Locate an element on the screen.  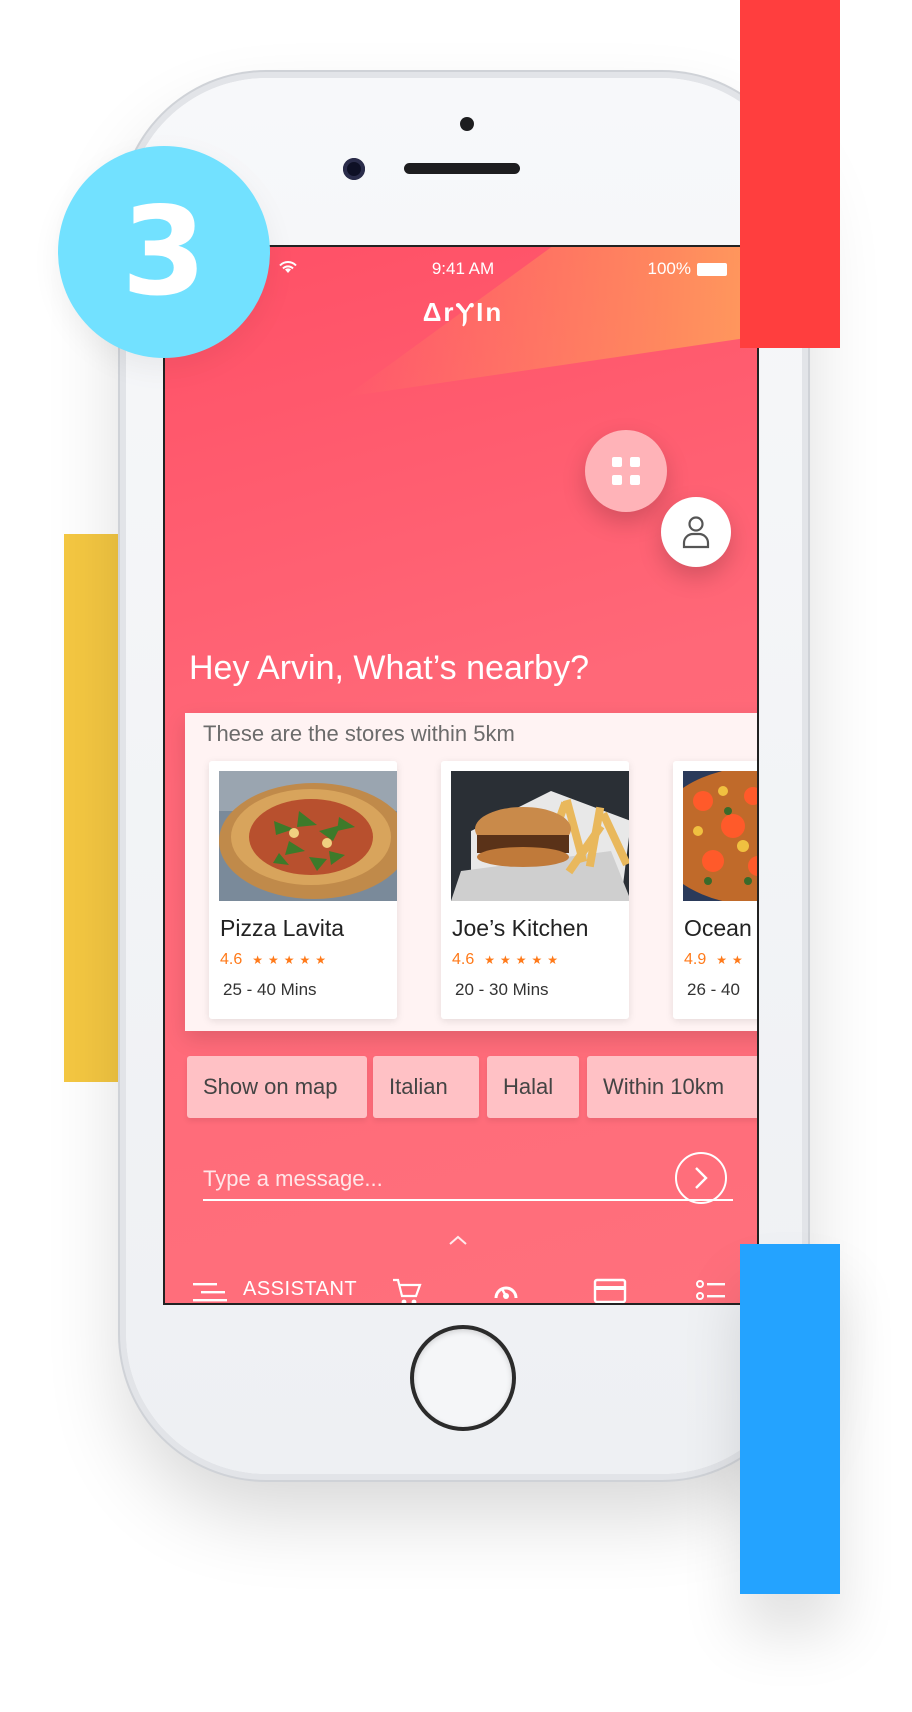
decorative-blue-block is located at coordinates (790, 1419).